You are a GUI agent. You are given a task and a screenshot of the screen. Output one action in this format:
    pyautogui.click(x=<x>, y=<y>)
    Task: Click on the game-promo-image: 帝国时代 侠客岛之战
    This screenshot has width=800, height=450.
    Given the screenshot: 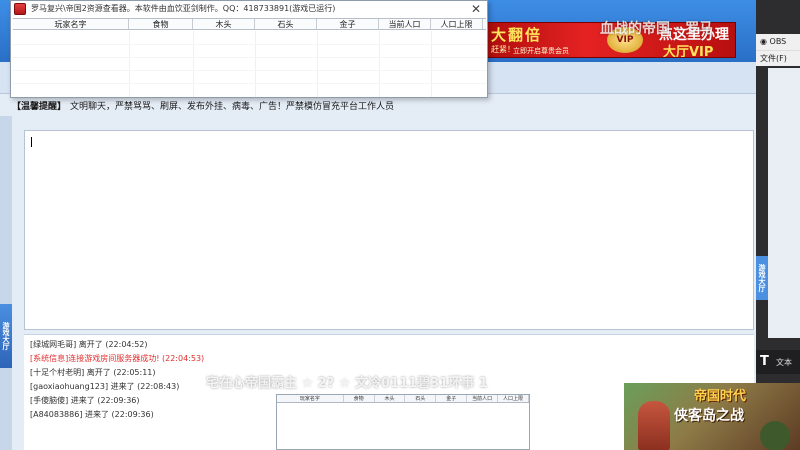 What is the action you would take?
    pyautogui.click(x=712, y=416)
    